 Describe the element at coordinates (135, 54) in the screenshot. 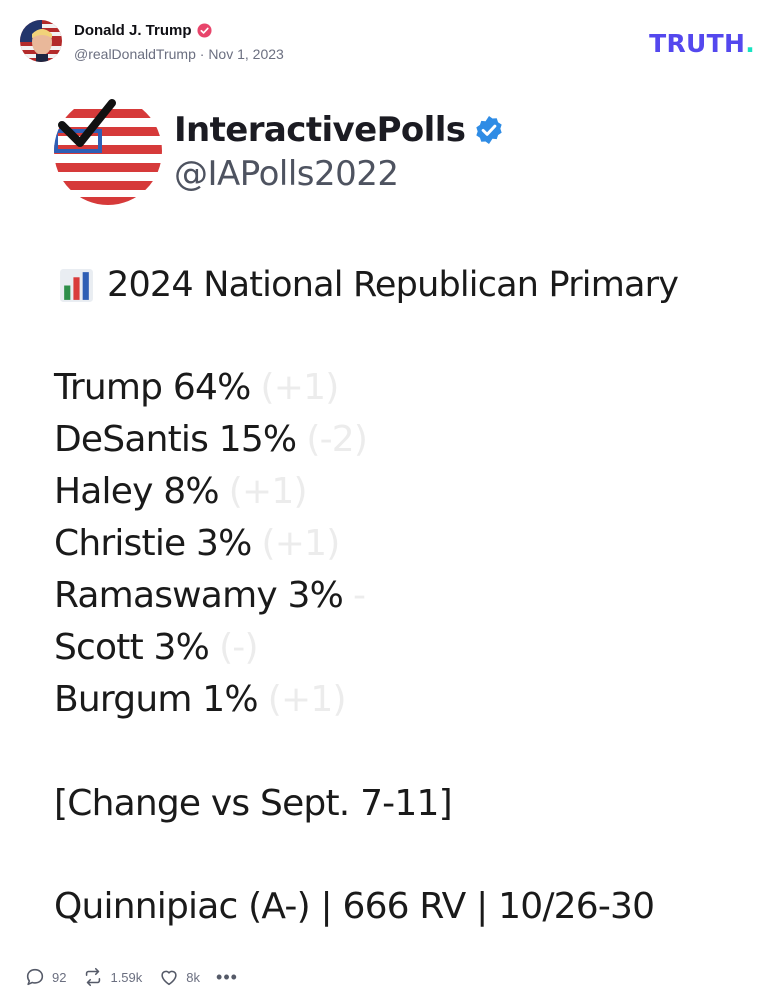

I see `author-handle: @realDonaldTrump` at that location.